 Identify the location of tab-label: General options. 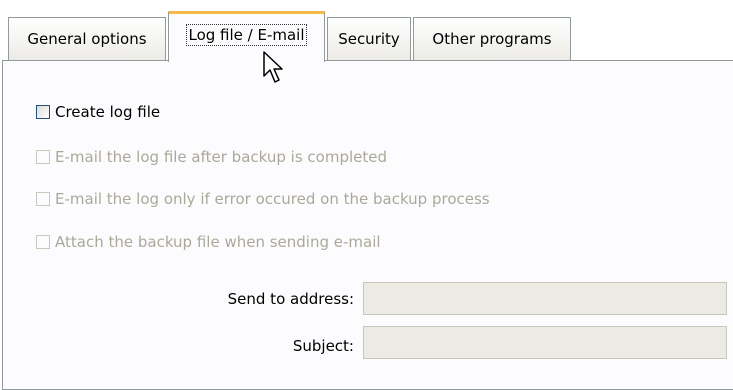
(87, 39).